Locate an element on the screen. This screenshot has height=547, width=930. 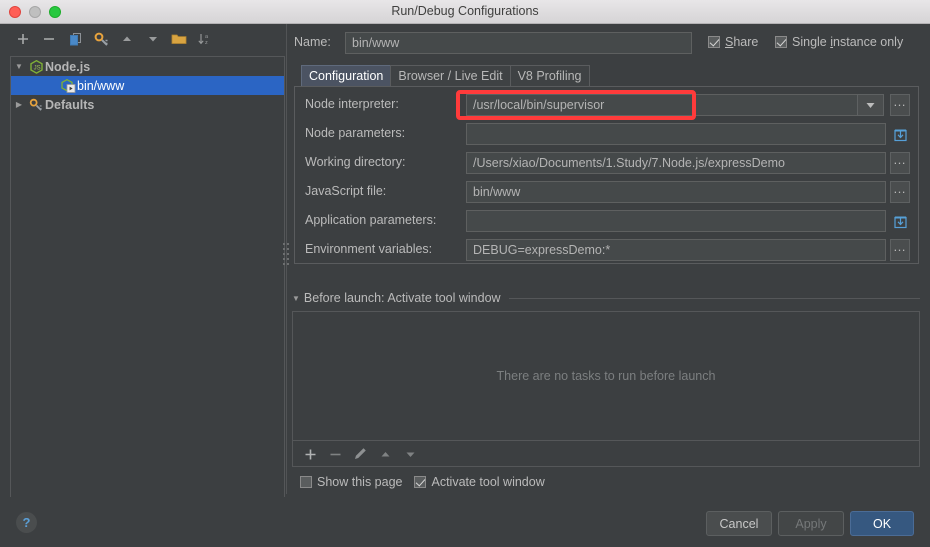
single-instance-checkbox: Single instance only is located at coordinates (839, 42).